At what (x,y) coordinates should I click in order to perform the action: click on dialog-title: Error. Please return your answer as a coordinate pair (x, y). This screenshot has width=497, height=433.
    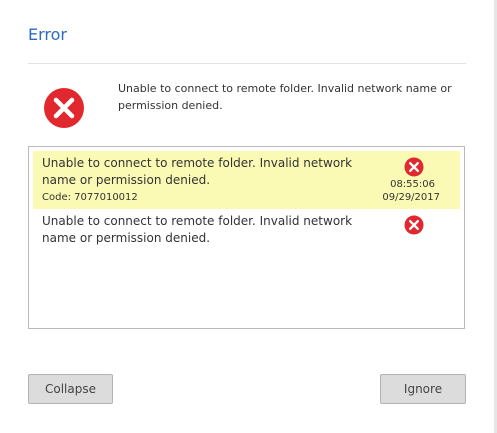
    Looking at the image, I should click on (47, 34).